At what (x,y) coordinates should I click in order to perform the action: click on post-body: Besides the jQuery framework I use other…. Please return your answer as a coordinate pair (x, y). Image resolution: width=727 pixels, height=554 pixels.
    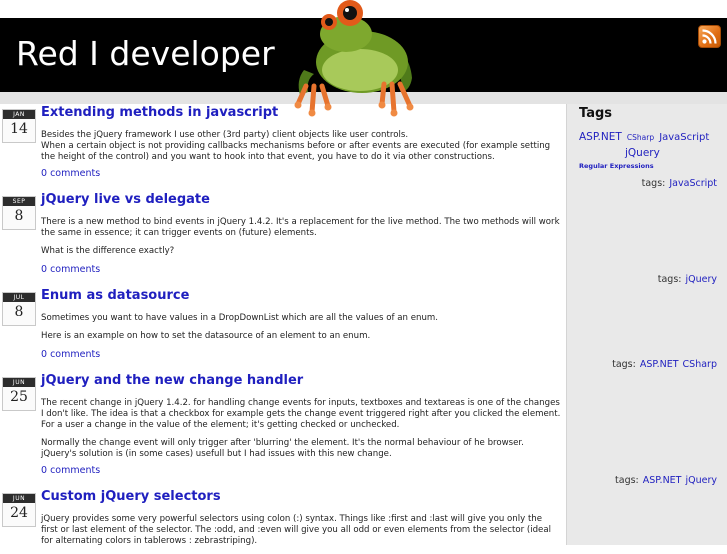
    Looking at the image, I should click on (301, 150).